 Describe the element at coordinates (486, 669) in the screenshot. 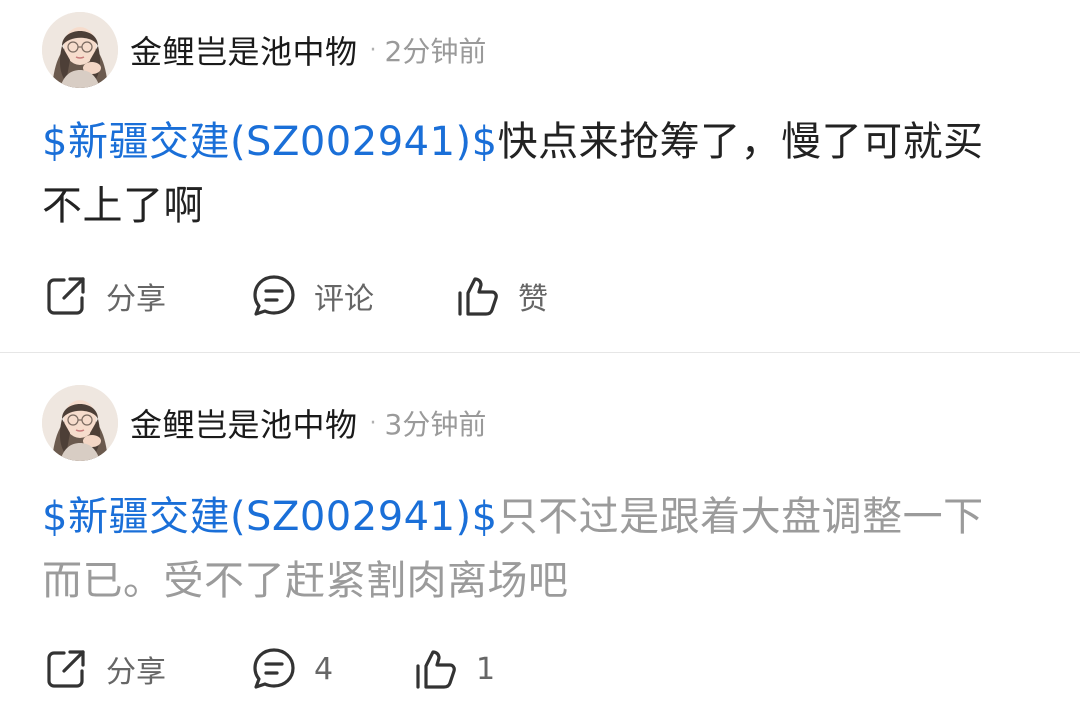

I see `like-count: 1` at that location.